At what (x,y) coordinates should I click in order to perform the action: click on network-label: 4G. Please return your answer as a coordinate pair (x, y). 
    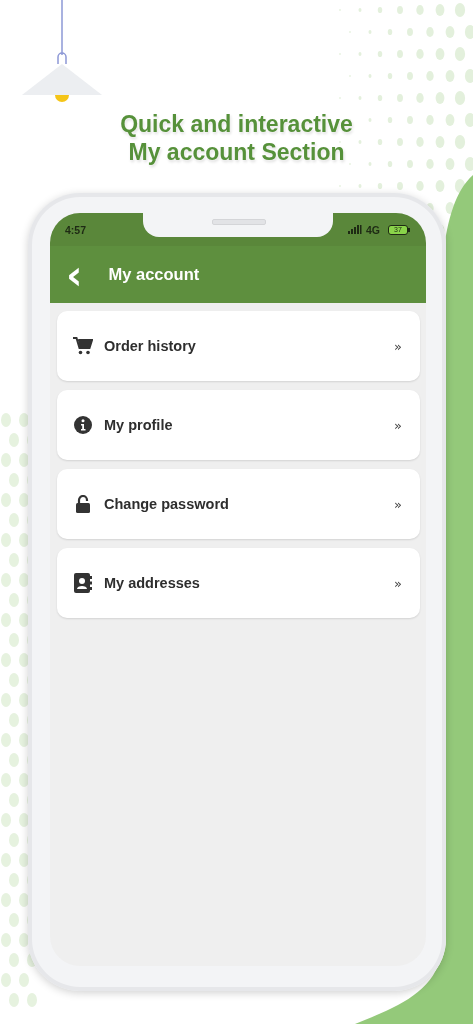
    Looking at the image, I should click on (373, 229).